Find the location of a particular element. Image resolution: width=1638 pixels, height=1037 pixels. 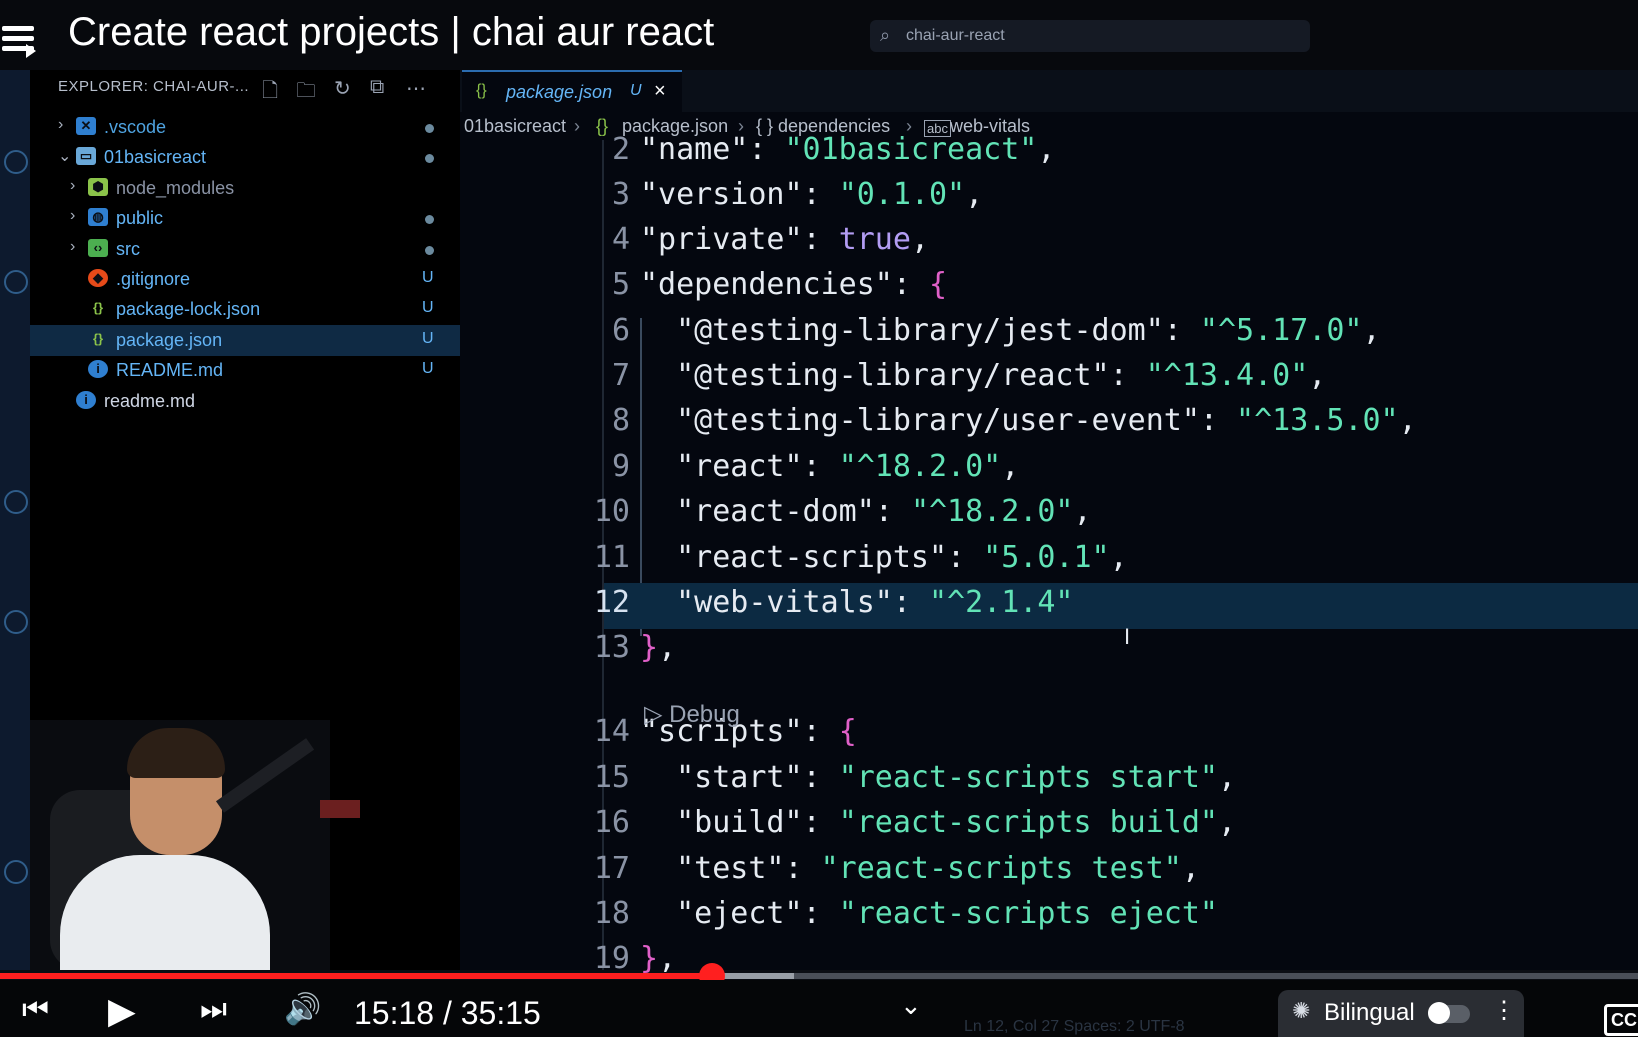

line-number: 10 is located at coordinates (611, 511).